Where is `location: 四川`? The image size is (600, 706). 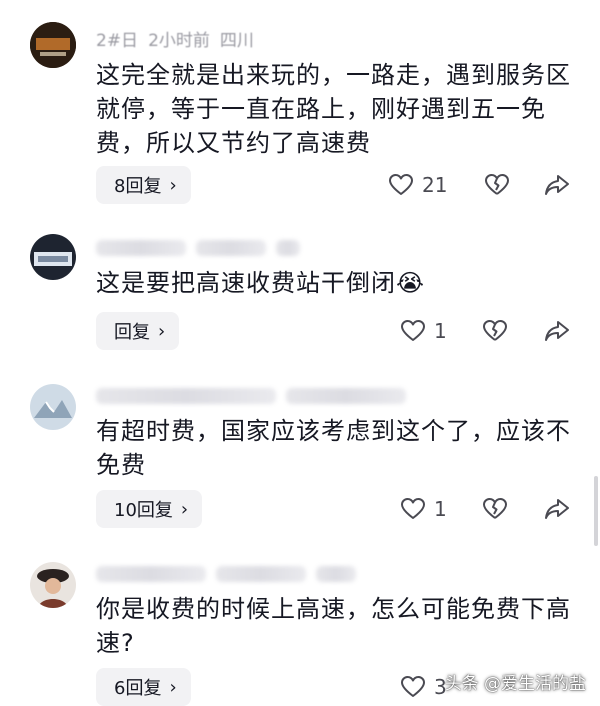
location: 四川 is located at coordinates (236, 40).